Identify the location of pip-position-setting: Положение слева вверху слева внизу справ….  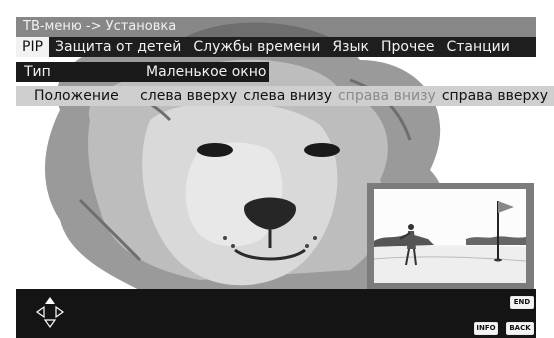
(285, 96).